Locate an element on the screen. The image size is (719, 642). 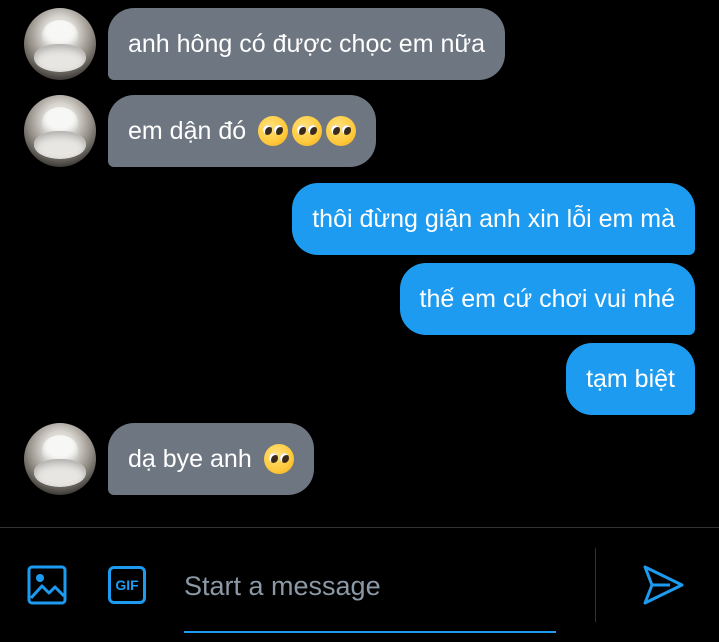
message-text: thôi đừng giận anh xin lỗi em mà is located at coordinates (493, 218).